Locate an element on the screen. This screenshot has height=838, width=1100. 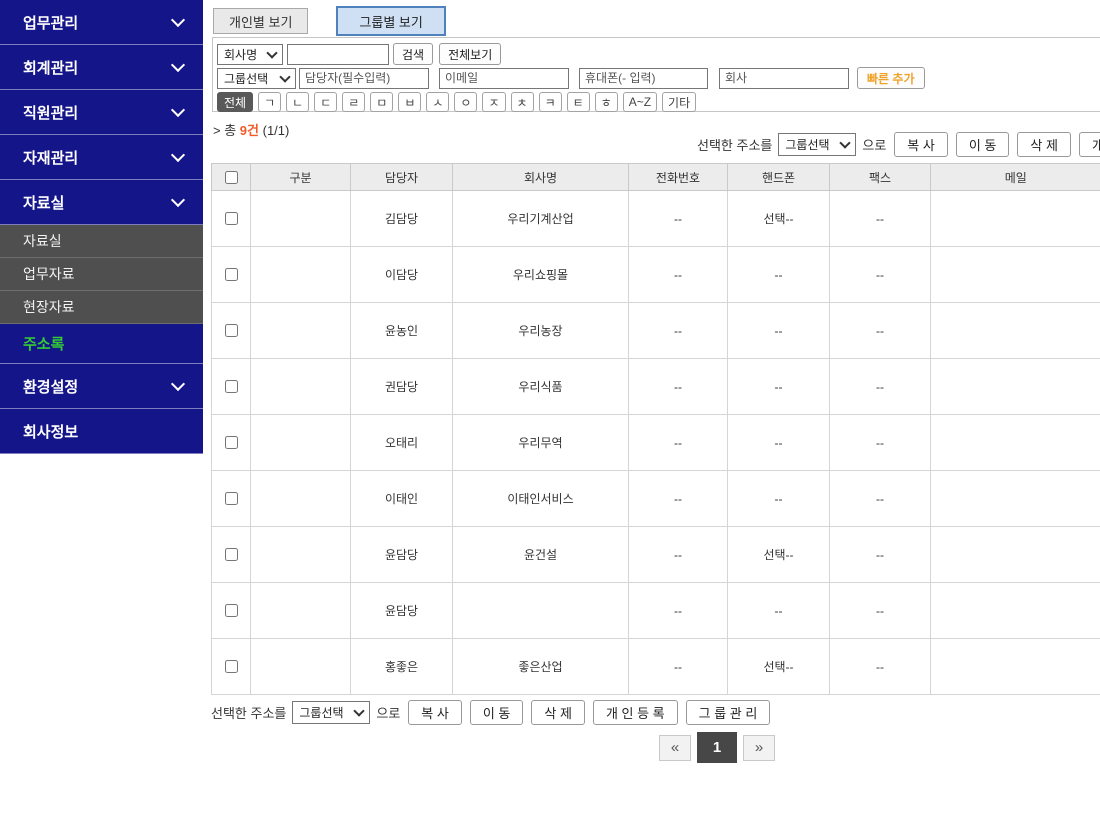
sidebar-submenu-item: 현장자료 is located at coordinates (101, 307).